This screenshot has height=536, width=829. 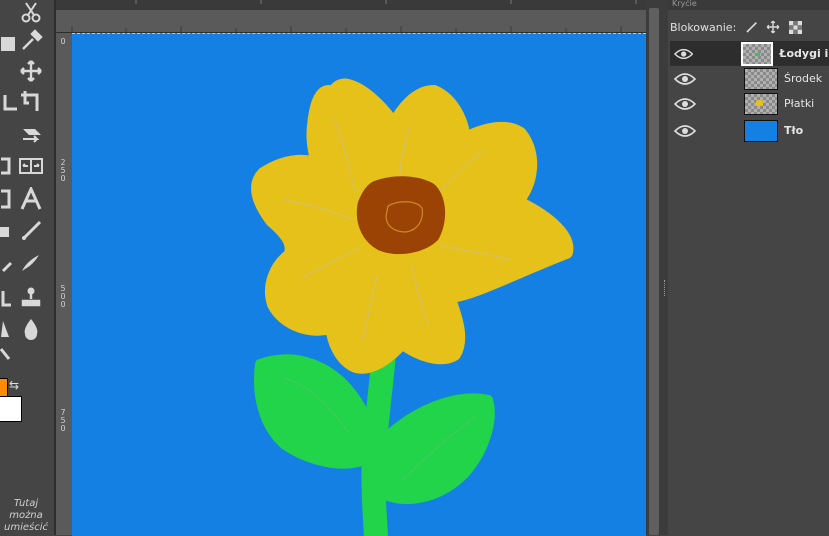 I want to click on hint-line: Tutaj, so click(x=26, y=503).